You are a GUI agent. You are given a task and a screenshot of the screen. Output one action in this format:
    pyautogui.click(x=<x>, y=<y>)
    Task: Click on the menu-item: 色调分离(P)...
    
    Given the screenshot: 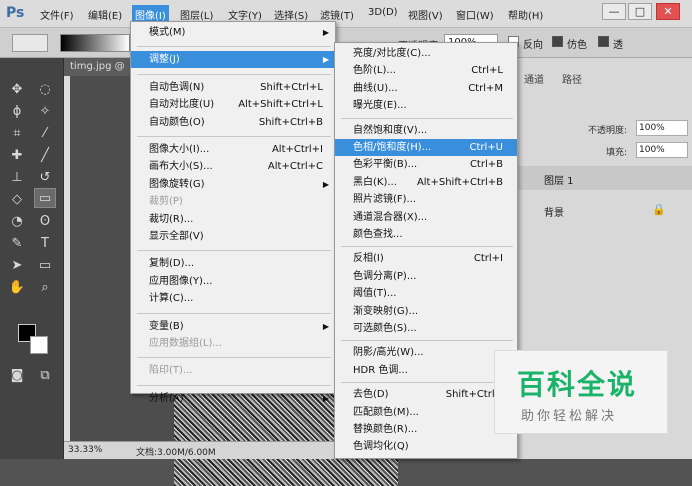 What is the action you would take?
    pyautogui.click(x=426, y=276)
    